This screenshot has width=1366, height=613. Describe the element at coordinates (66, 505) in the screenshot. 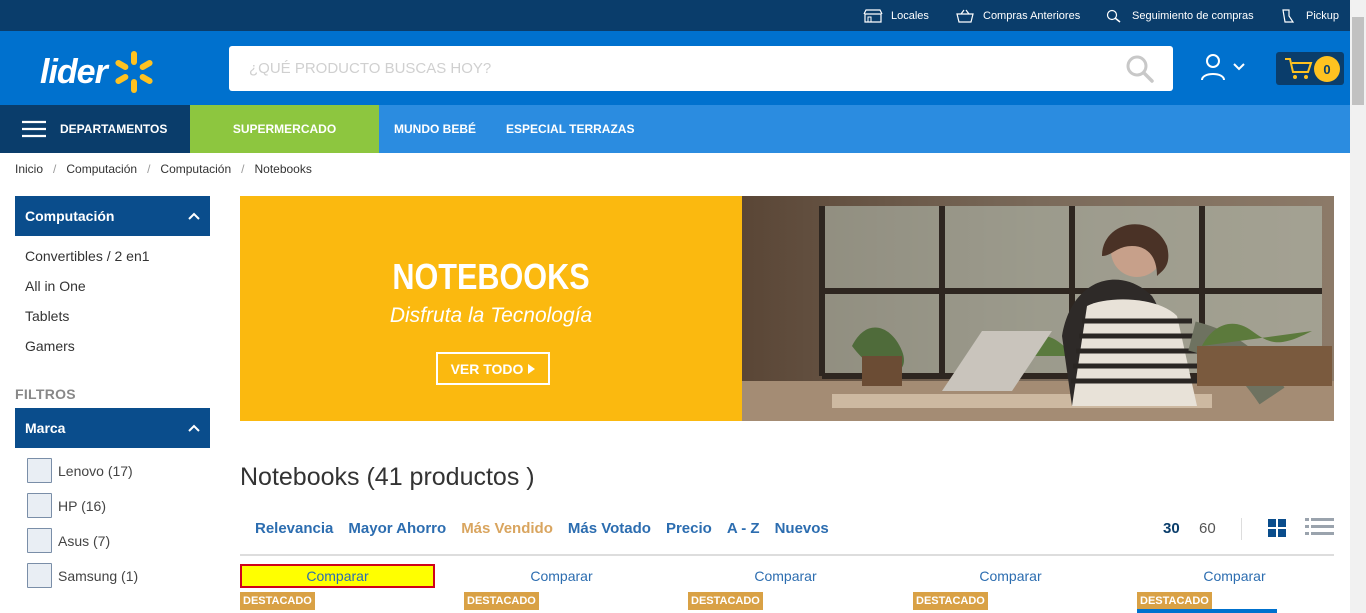

I see `brand-filter-hp: HP (16)` at that location.